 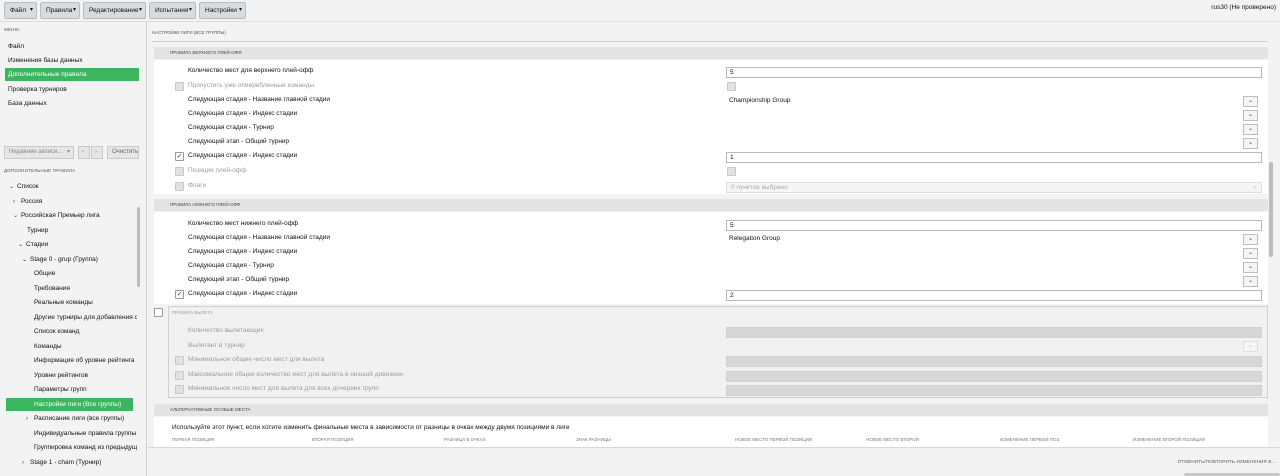 What do you see at coordinates (85, 346) in the screenshot?
I see `tree-item: Команды` at bounding box center [85, 346].